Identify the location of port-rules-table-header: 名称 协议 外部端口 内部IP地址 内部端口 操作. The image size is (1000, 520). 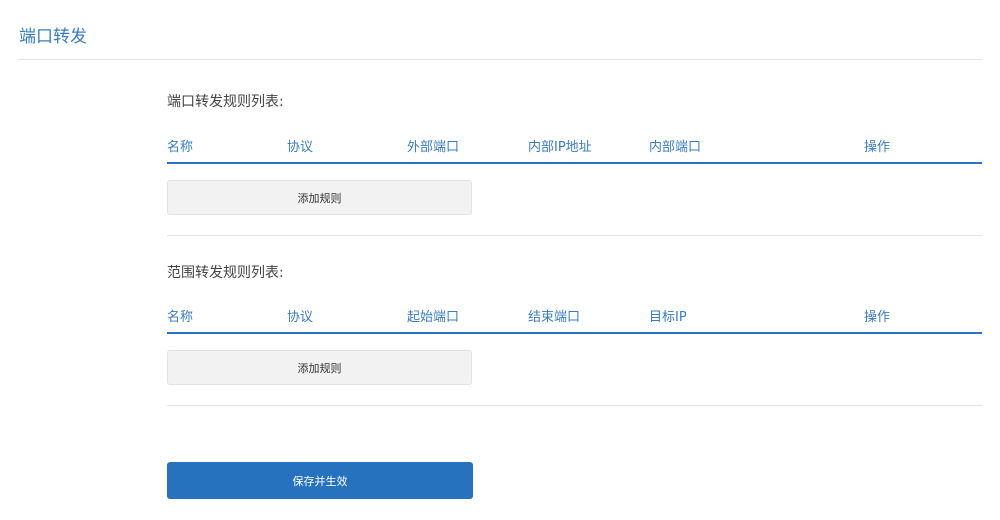
(574, 150).